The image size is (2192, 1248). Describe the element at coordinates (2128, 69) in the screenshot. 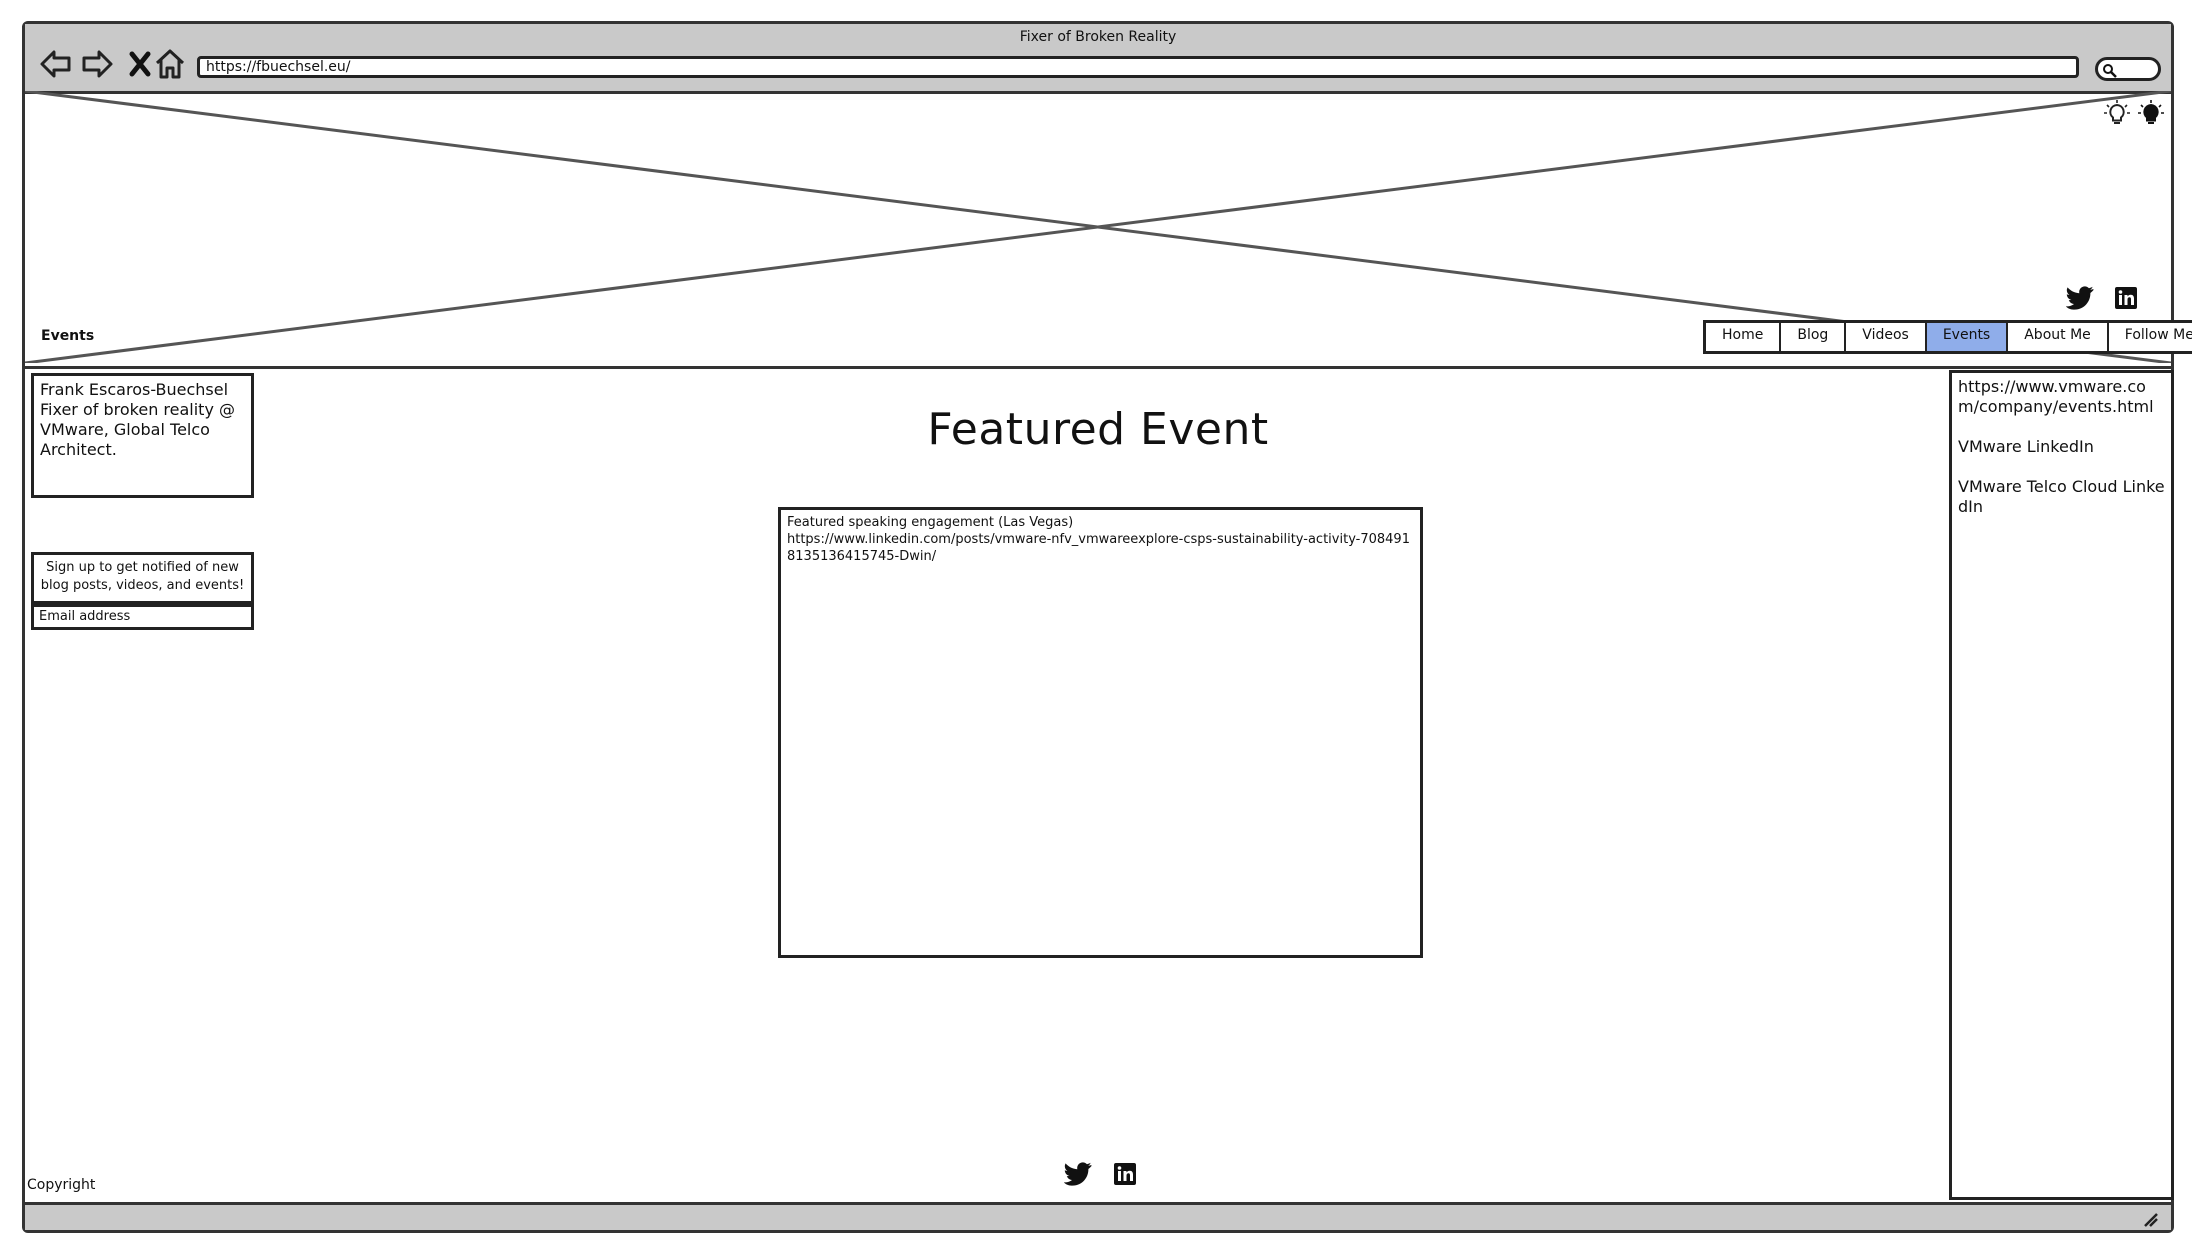

I see `search-button` at that location.